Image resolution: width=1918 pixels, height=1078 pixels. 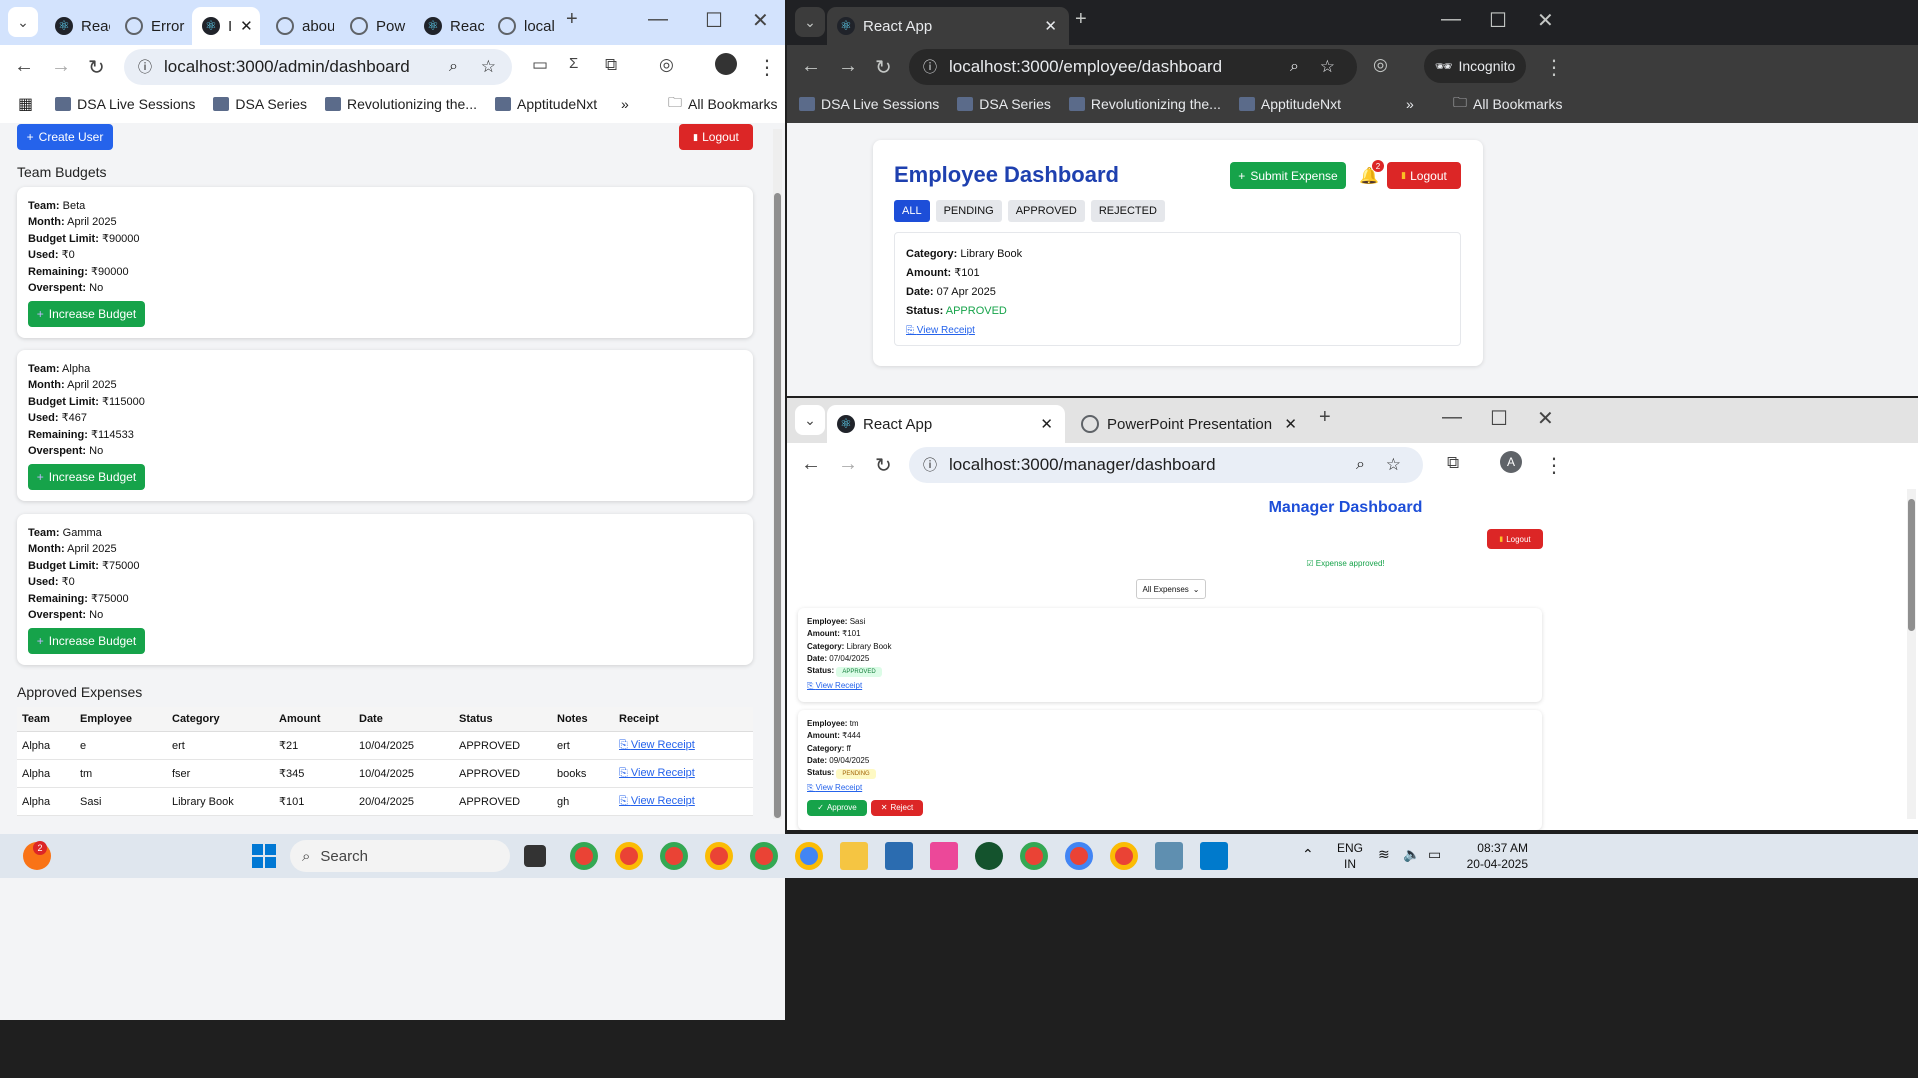 What do you see at coordinates (944, 856) in the screenshot?
I see `snipping-tool-icon` at bounding box center [944, 856].